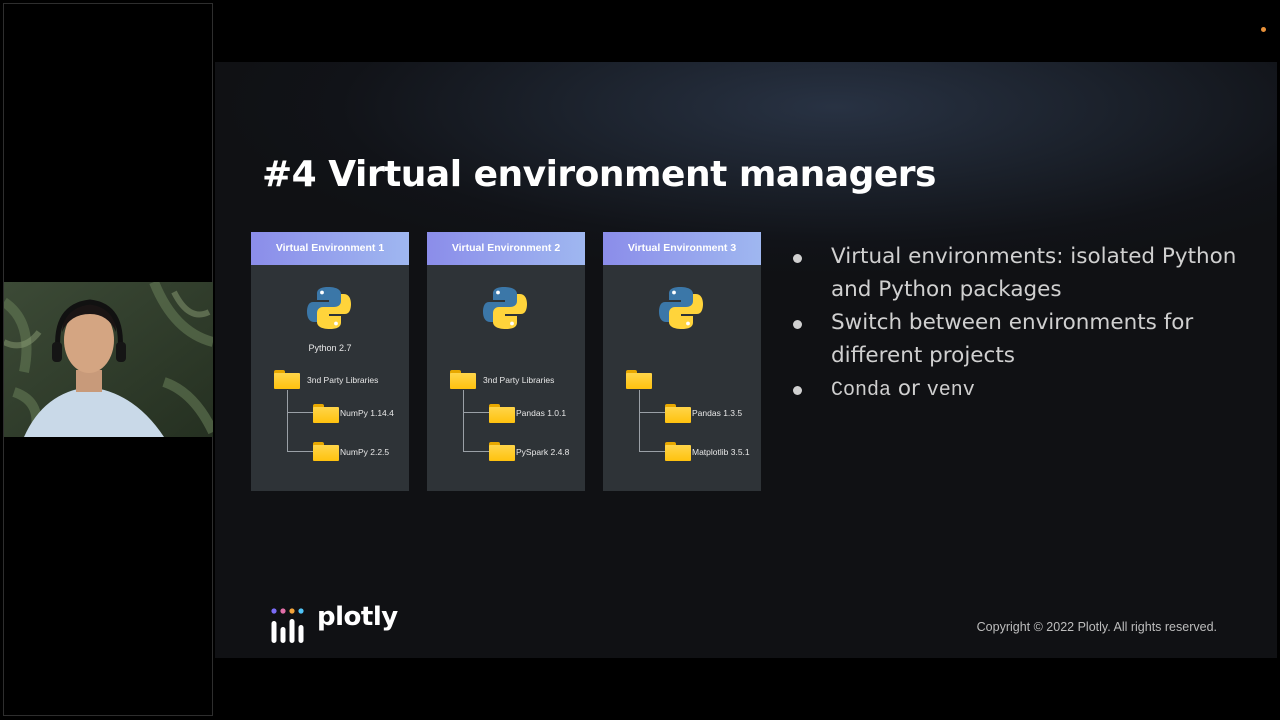  Describe the element at coordinates (950, 390) in the screenshot. I see `venv-code: venv` at that location.